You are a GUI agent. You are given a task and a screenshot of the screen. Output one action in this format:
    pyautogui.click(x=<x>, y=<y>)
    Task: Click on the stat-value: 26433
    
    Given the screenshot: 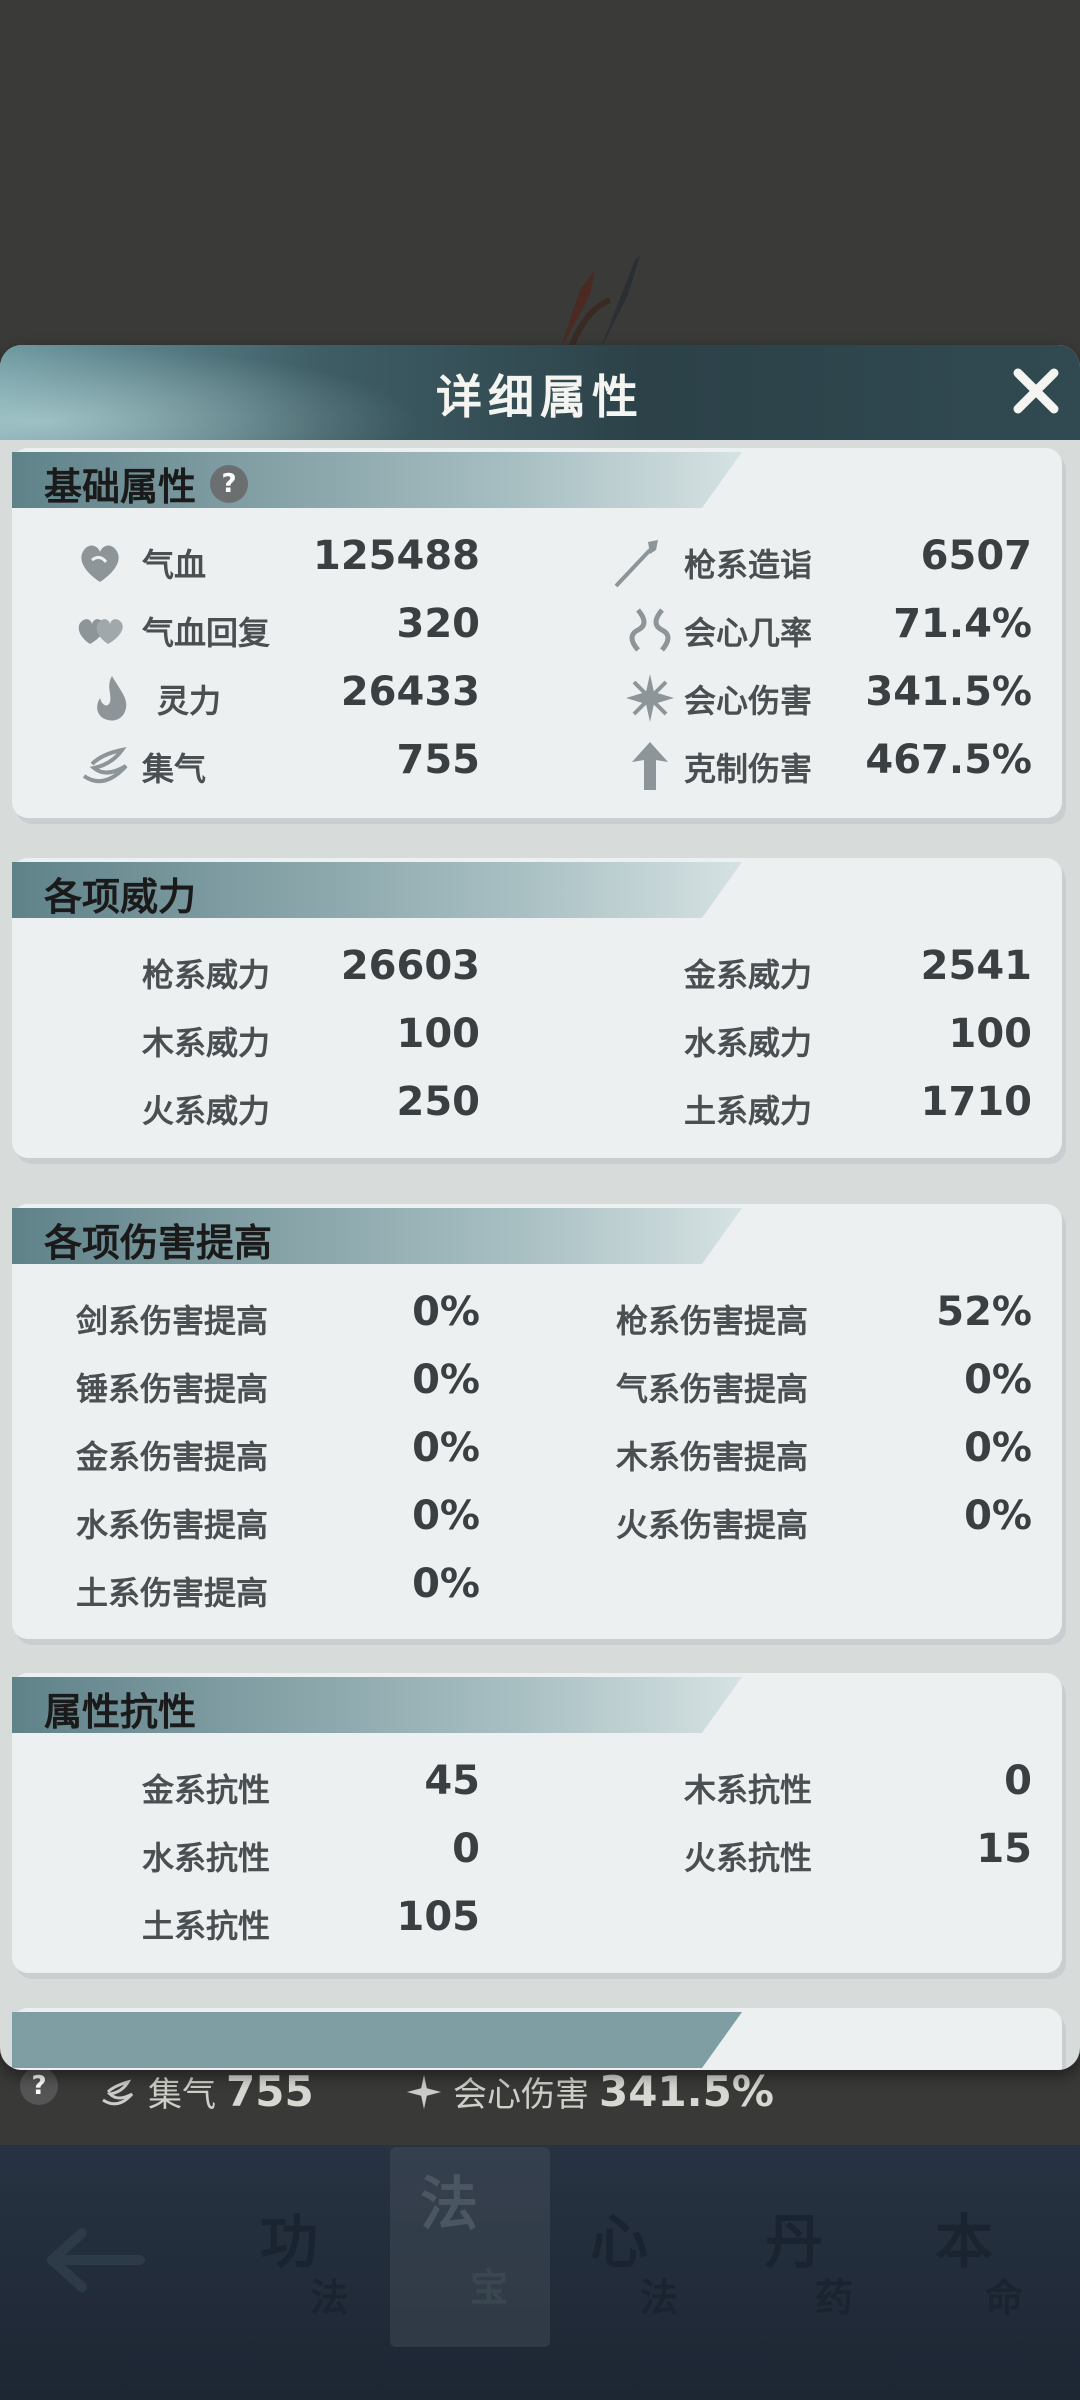 What is the action you would take?
    pyautogui.click(x=410, y=692)
    